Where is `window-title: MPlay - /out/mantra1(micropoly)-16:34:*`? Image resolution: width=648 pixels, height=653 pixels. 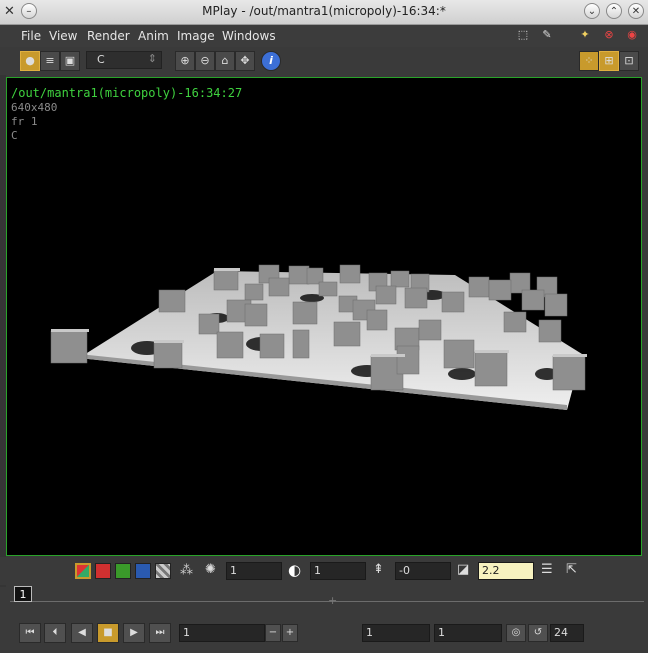
window-title: MPlay - /out/mantra1(micropoly)-16:34:* is located at coordinates (324, 11).